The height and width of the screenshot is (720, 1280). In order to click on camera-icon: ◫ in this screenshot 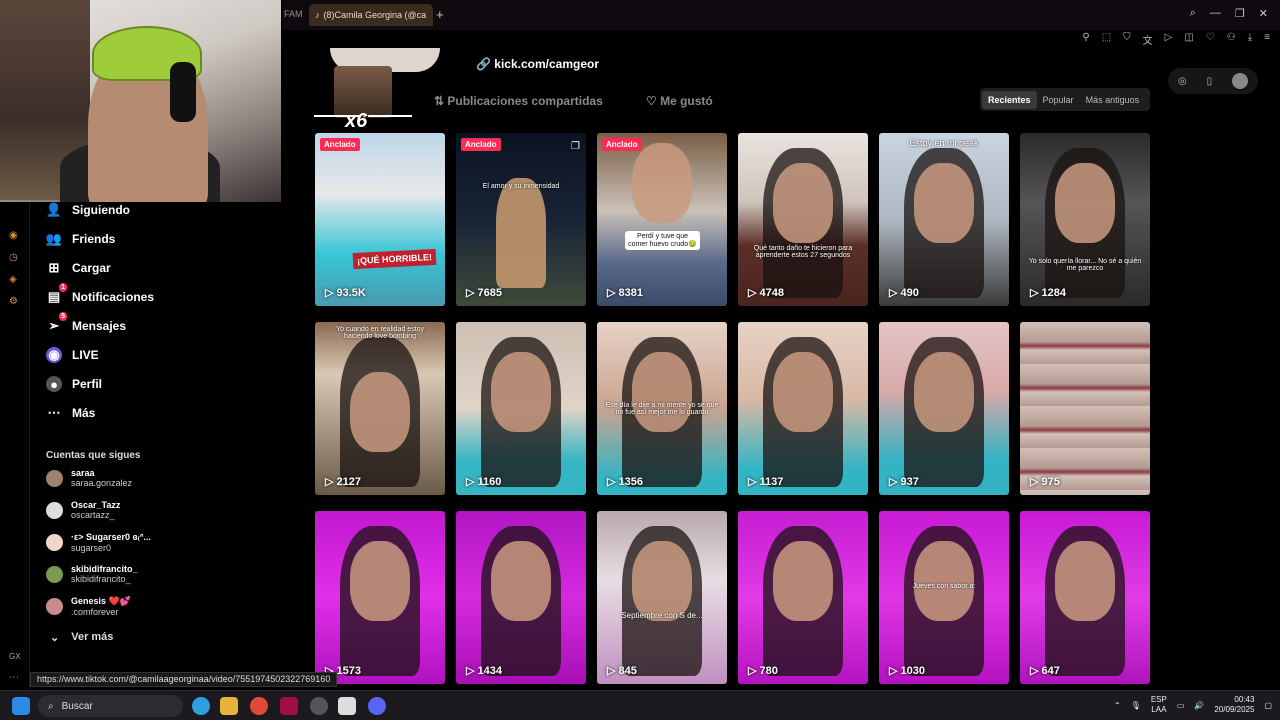, I will do `click(1188, 39)`.